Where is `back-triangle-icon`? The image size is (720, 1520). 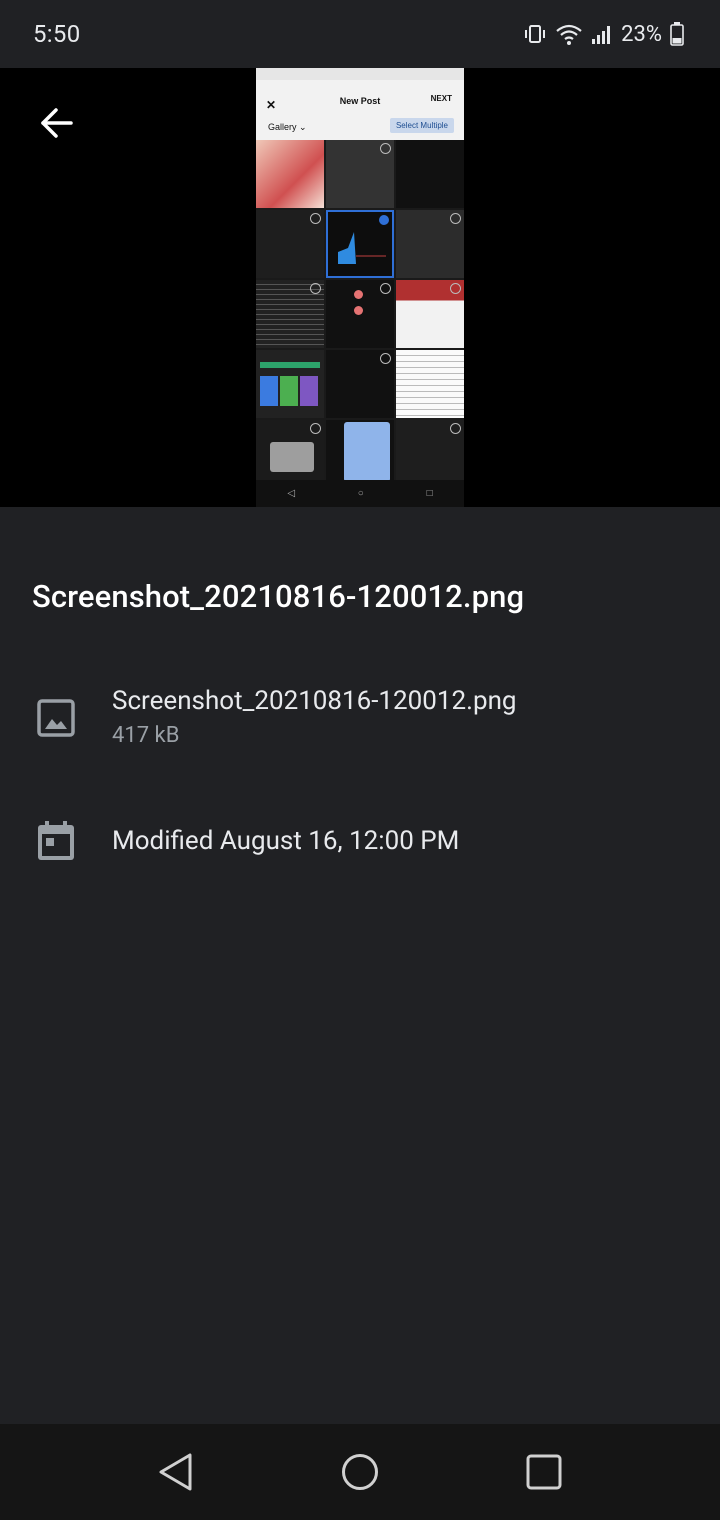 back-triangle-icon is located at coordinates (175, 1472).